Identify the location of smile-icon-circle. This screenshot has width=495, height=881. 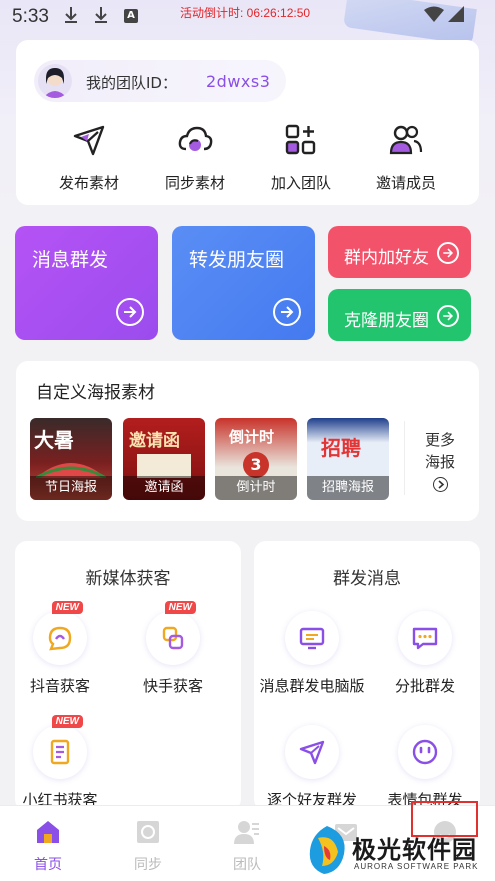
(425, 752).